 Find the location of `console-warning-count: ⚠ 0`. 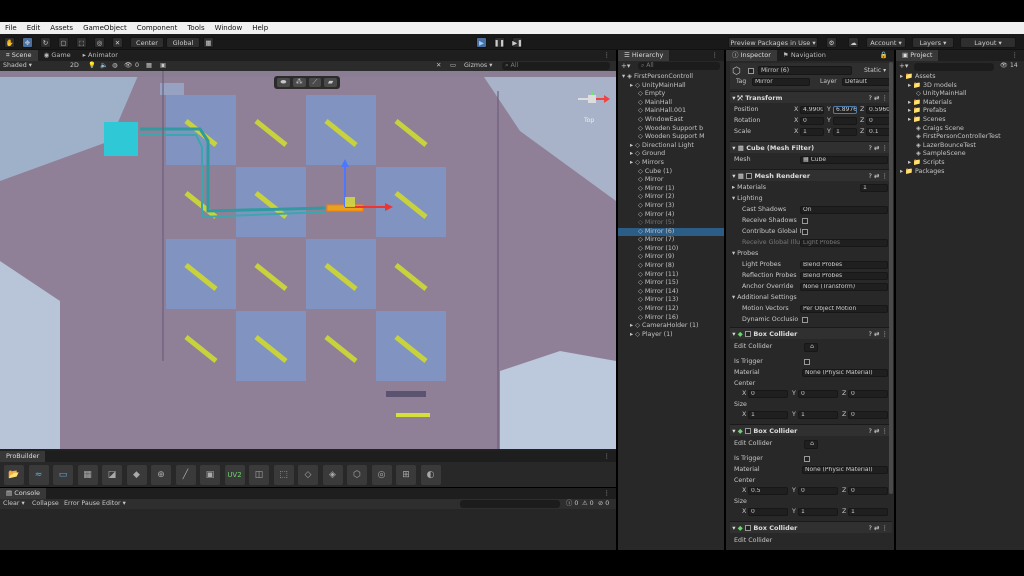

console-warning-count: ⚠ 0 is located at coordinates (588, 504).